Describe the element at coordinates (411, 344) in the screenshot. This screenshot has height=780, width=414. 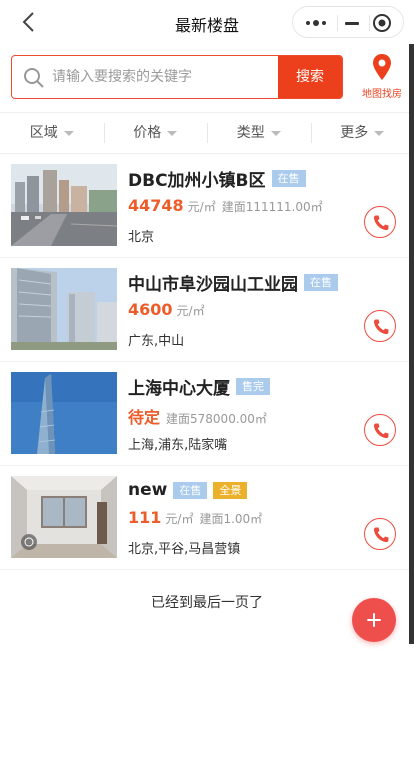
I see `scrollbar` at that location.